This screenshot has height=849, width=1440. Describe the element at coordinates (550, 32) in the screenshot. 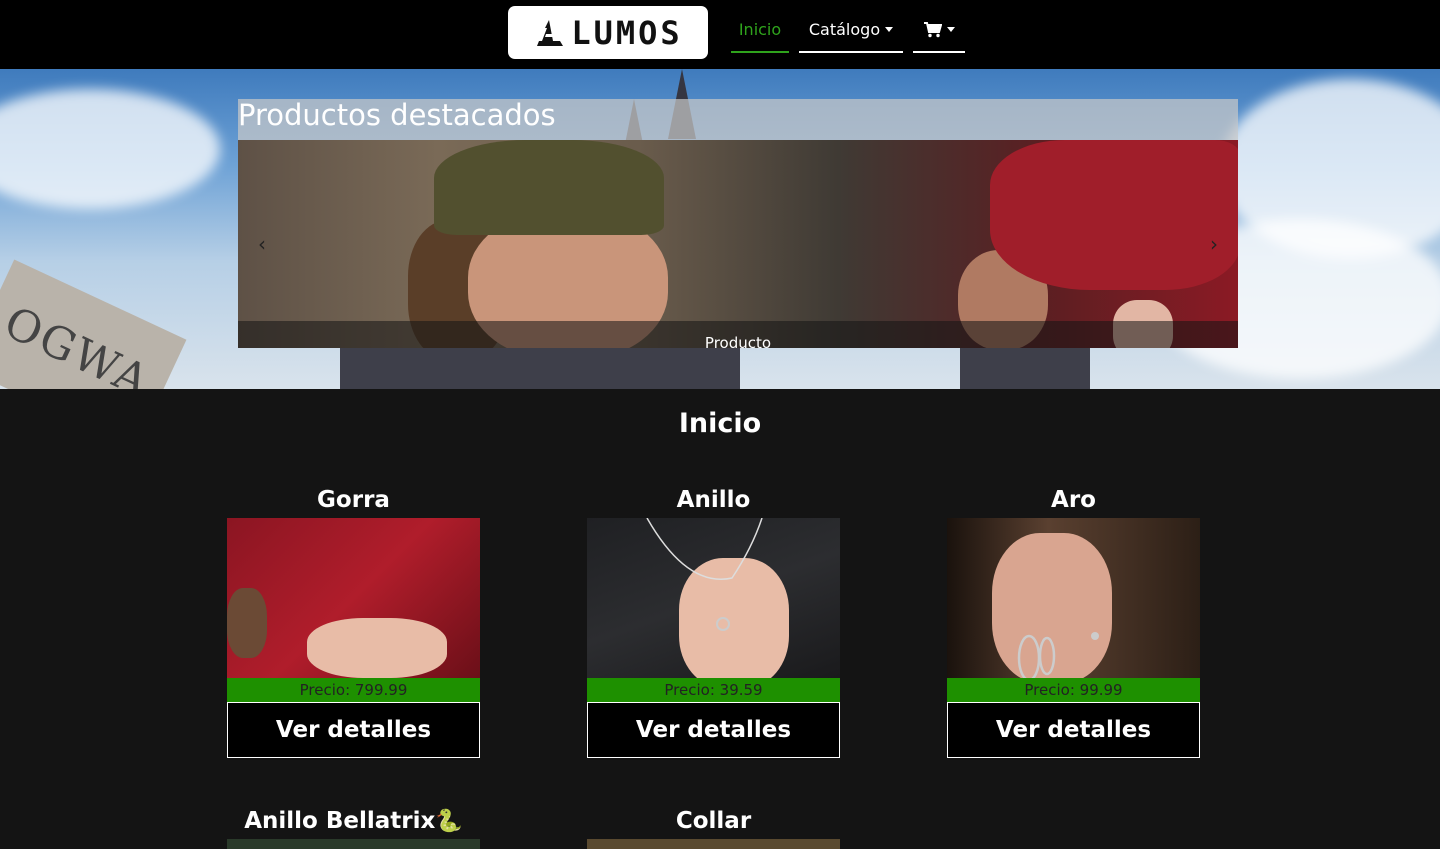

I see `wizard-hat-icon` at that location.